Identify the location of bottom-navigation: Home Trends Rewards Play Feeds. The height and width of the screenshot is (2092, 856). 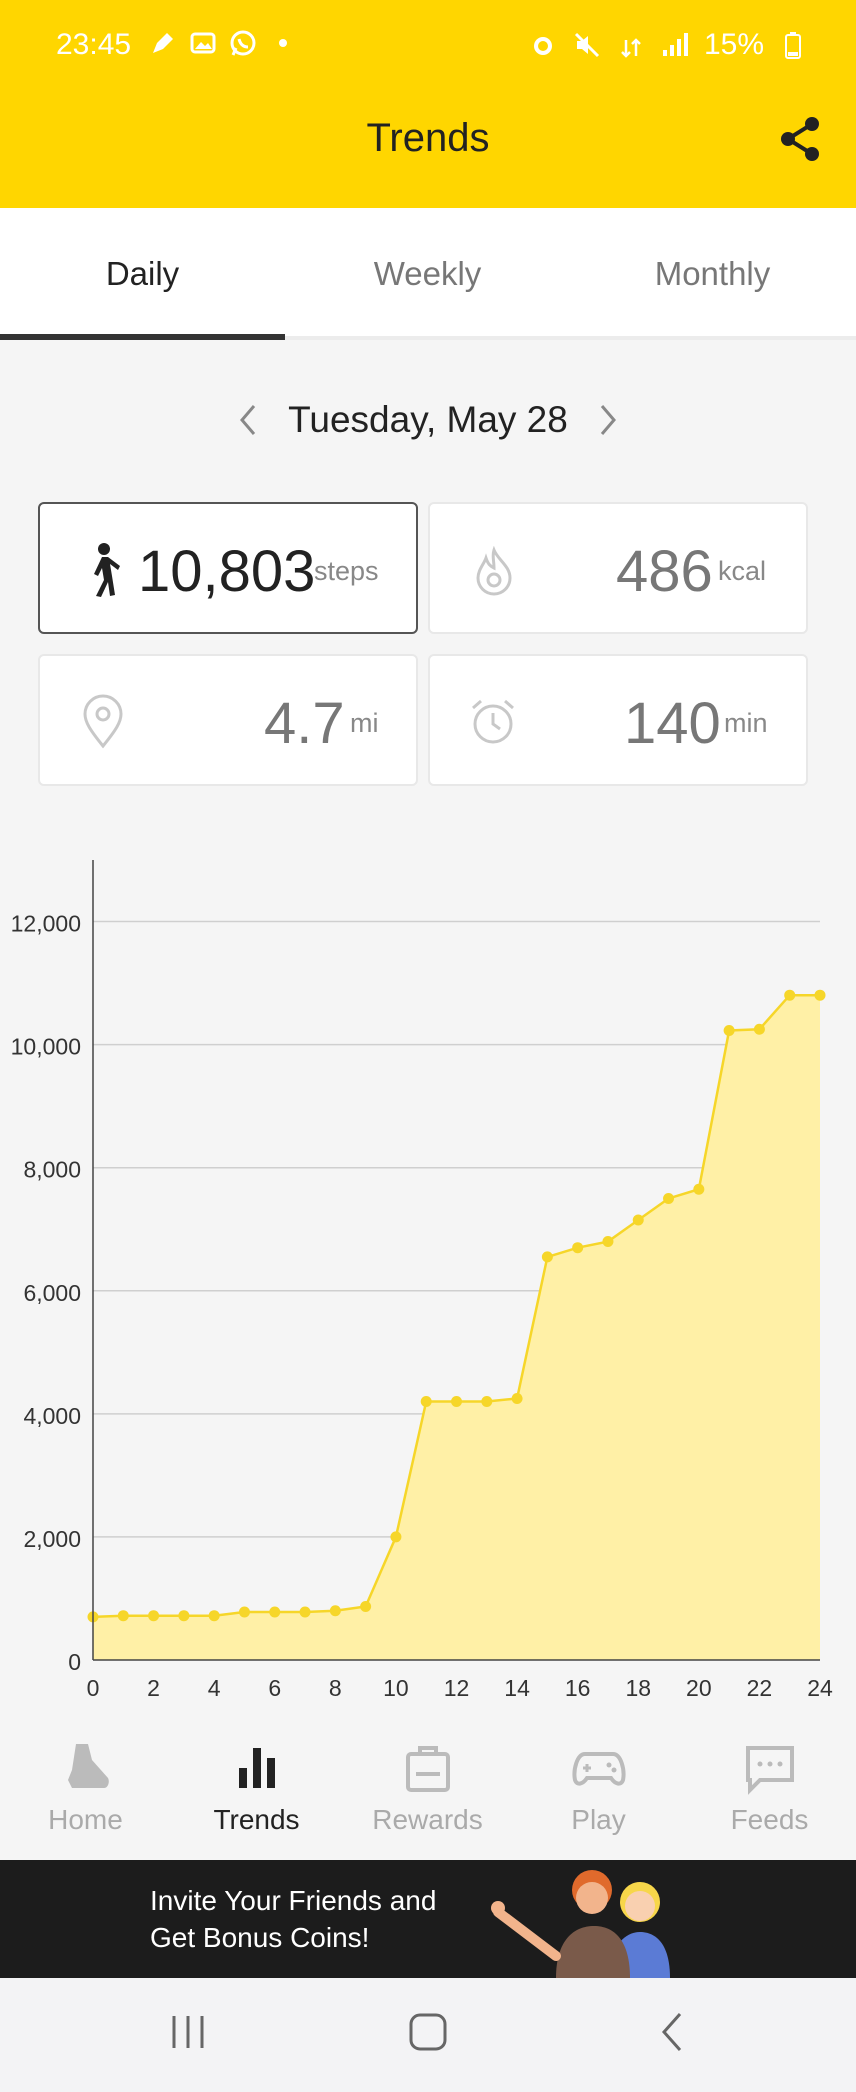
(428, 1790).